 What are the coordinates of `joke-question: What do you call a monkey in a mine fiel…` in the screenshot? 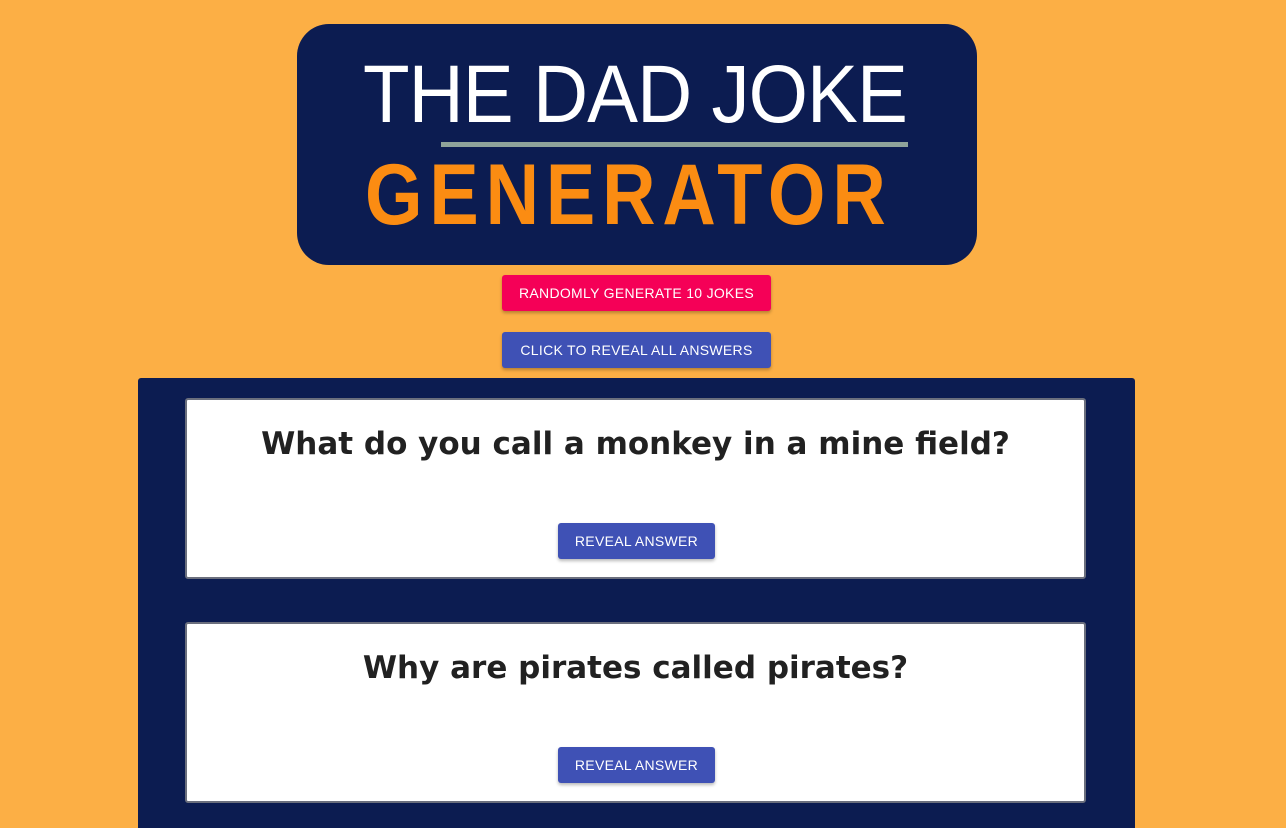 It's located at (635, 444).